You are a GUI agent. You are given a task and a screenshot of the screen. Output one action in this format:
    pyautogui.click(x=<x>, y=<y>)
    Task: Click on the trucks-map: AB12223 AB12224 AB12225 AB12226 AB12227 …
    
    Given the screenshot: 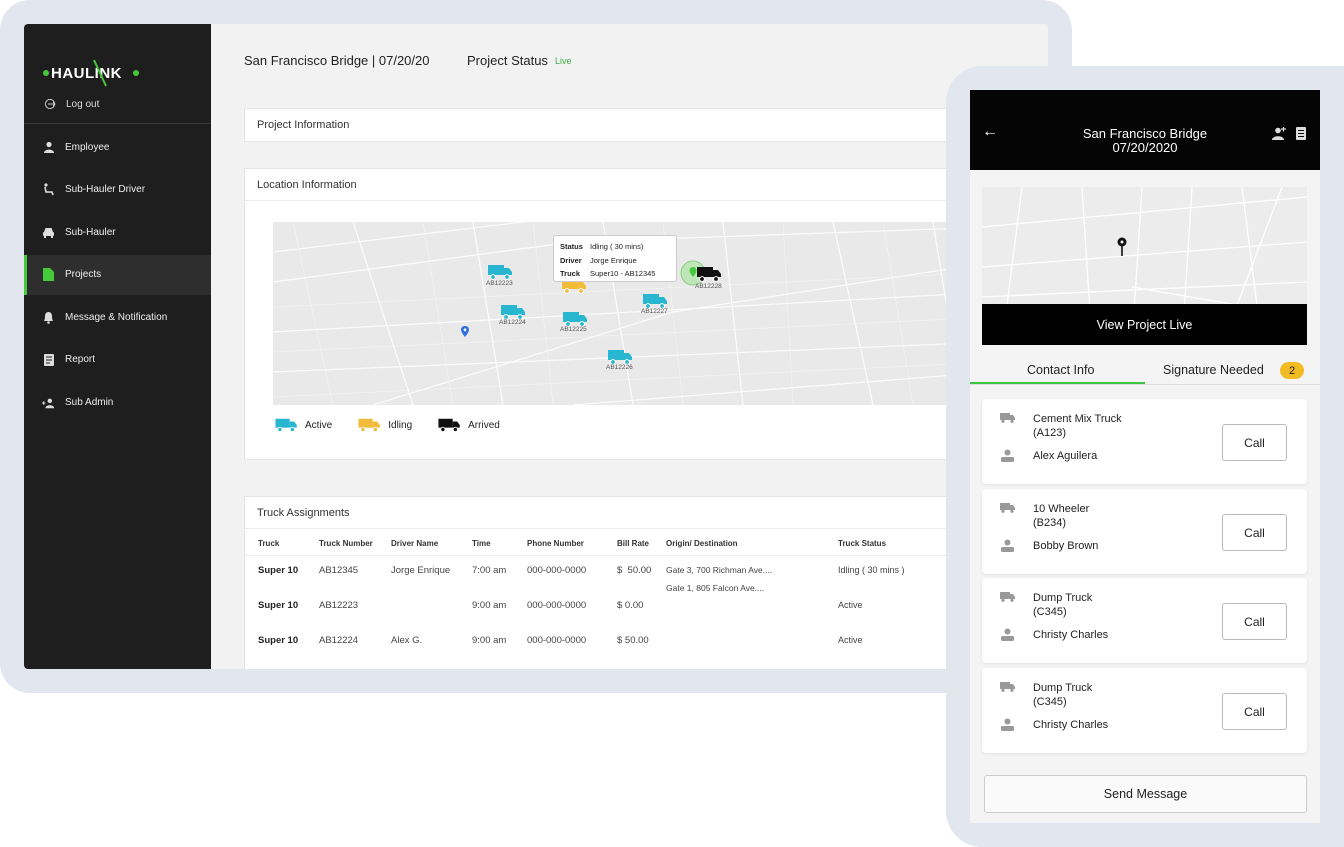 What is the action you would take?
    pyautogui.click(x=633, y=313)
    